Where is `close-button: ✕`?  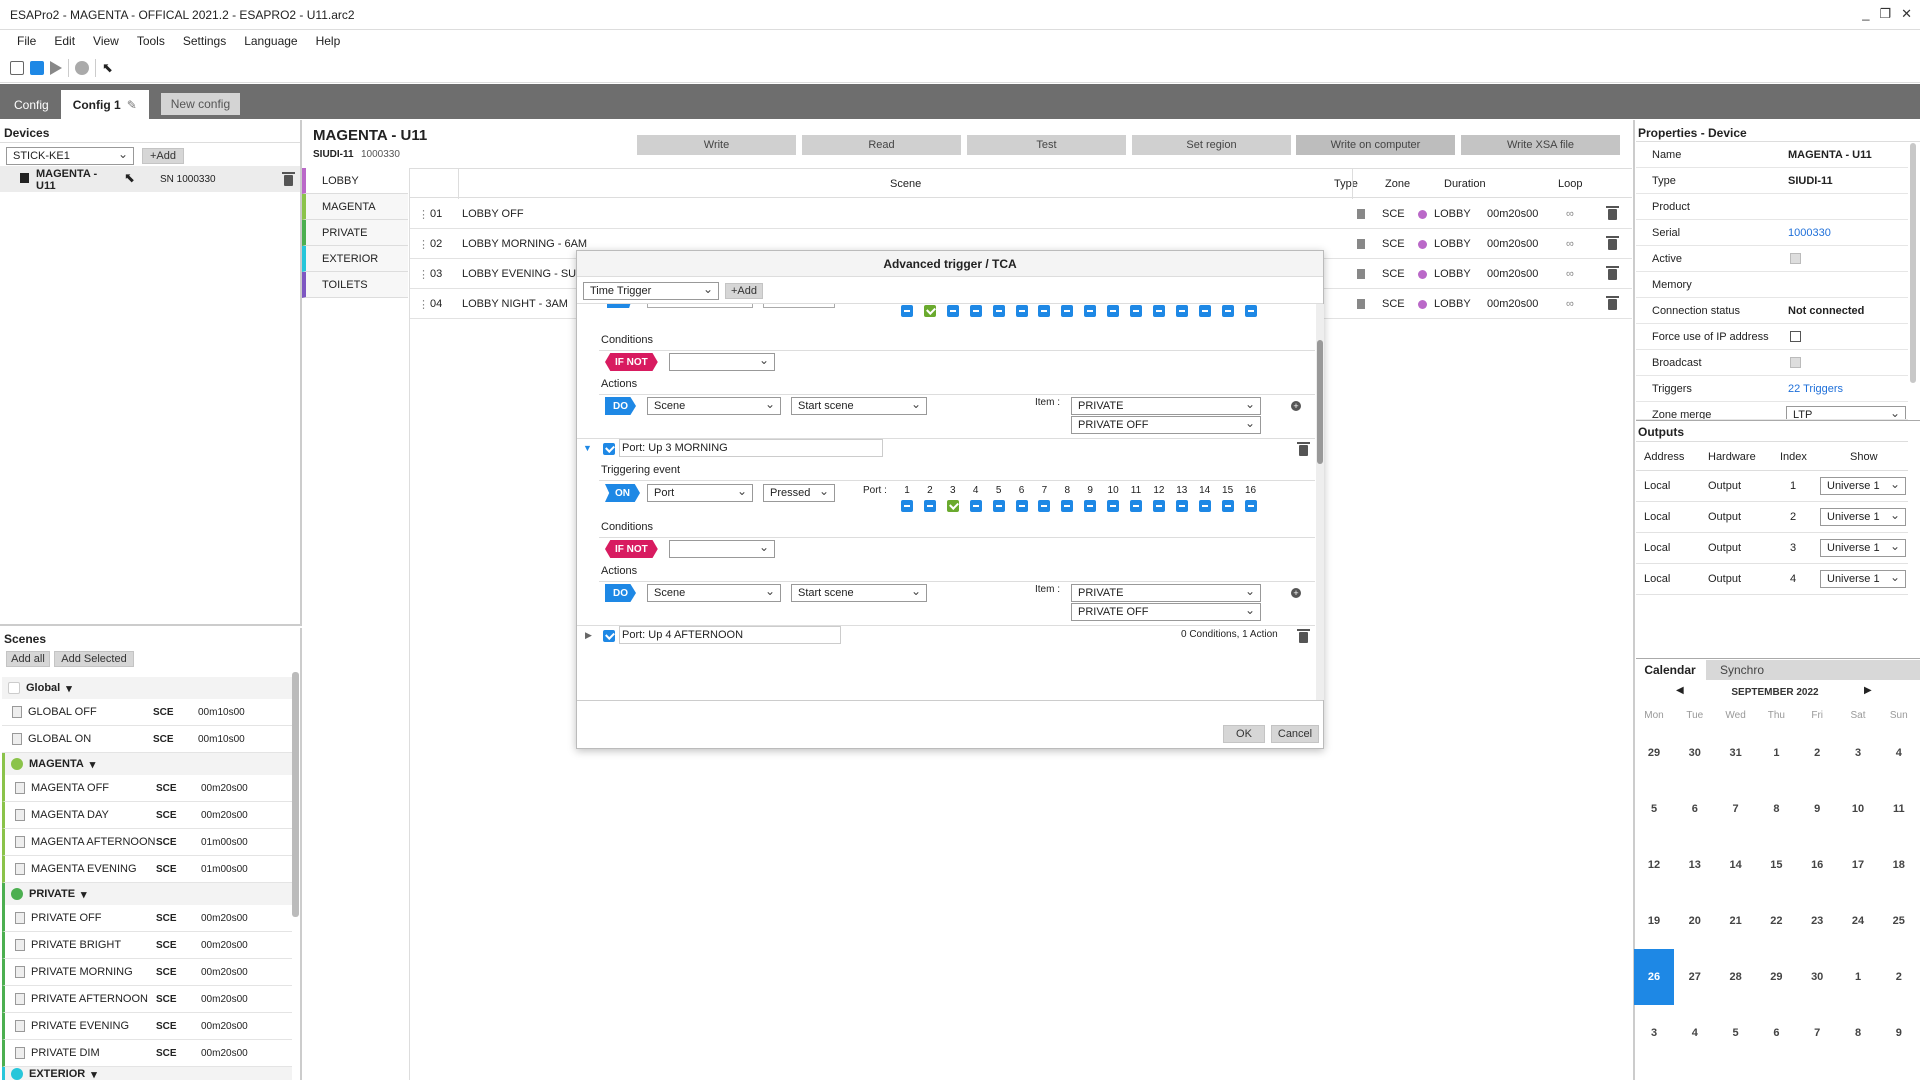
close-button: ✕ is located at coordinates (1906, 14).